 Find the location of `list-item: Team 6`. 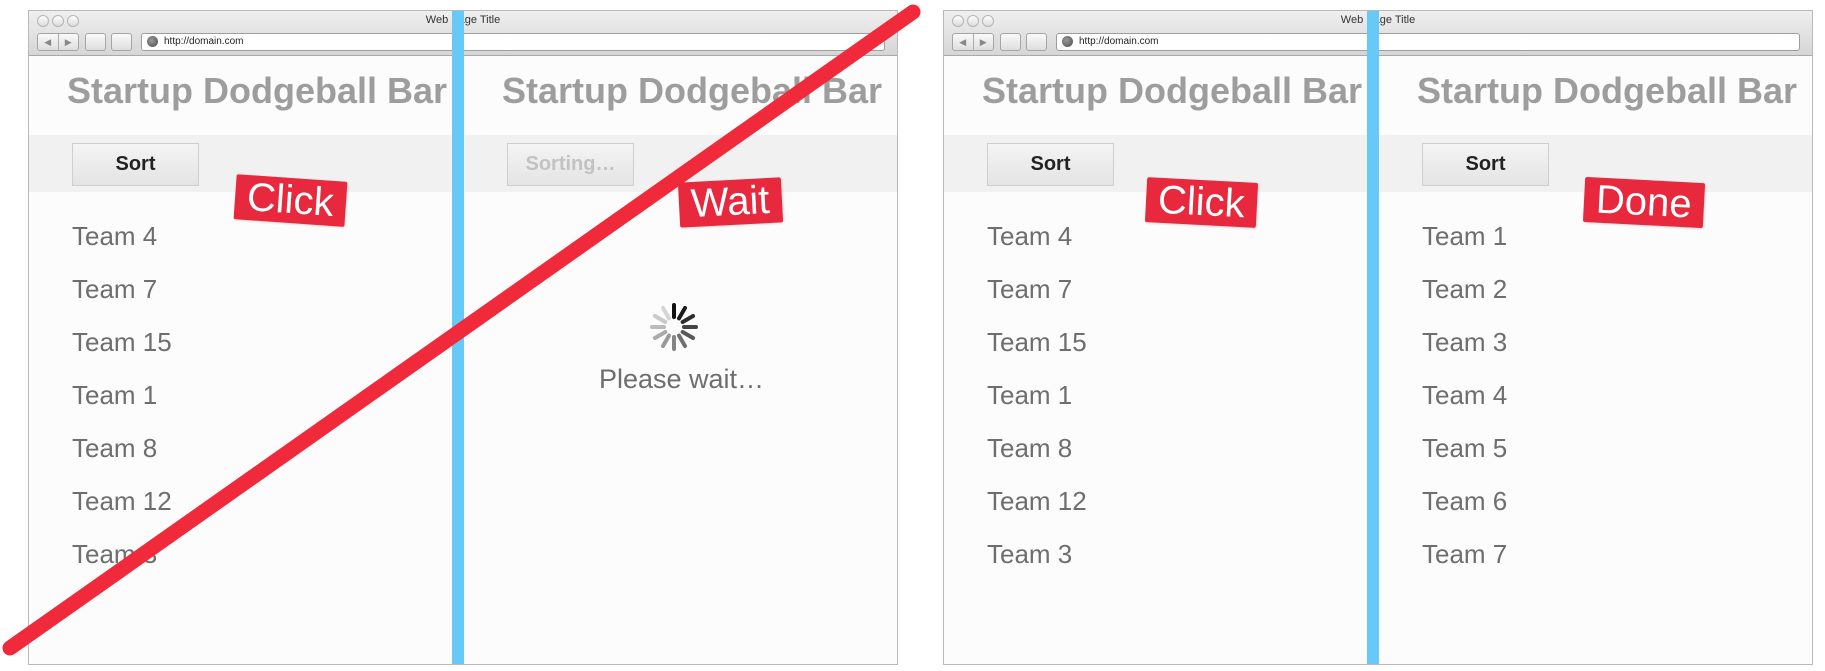

list-item: Team 6 is located at coordinates (1465, 501).